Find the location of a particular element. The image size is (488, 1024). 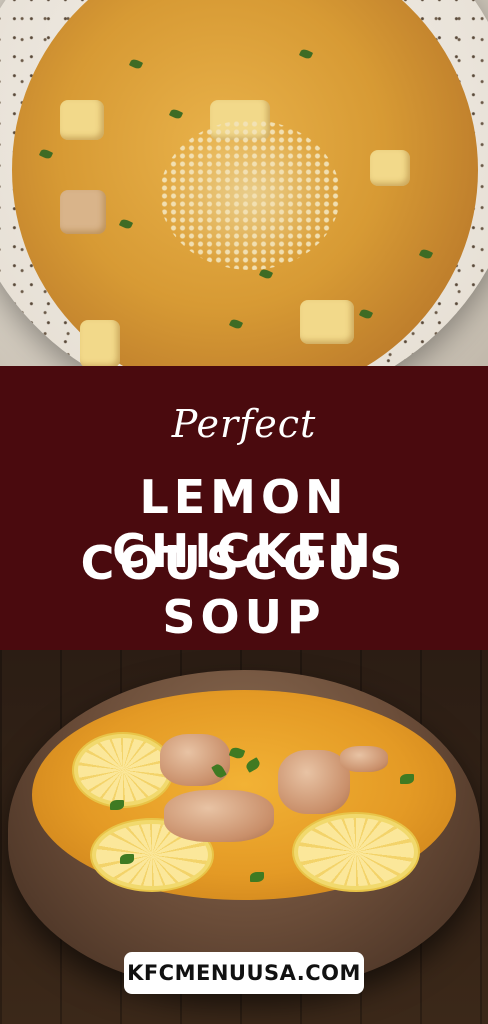

website-badge: KFCMENUUSA.COM is located at coordinates (244, 973).